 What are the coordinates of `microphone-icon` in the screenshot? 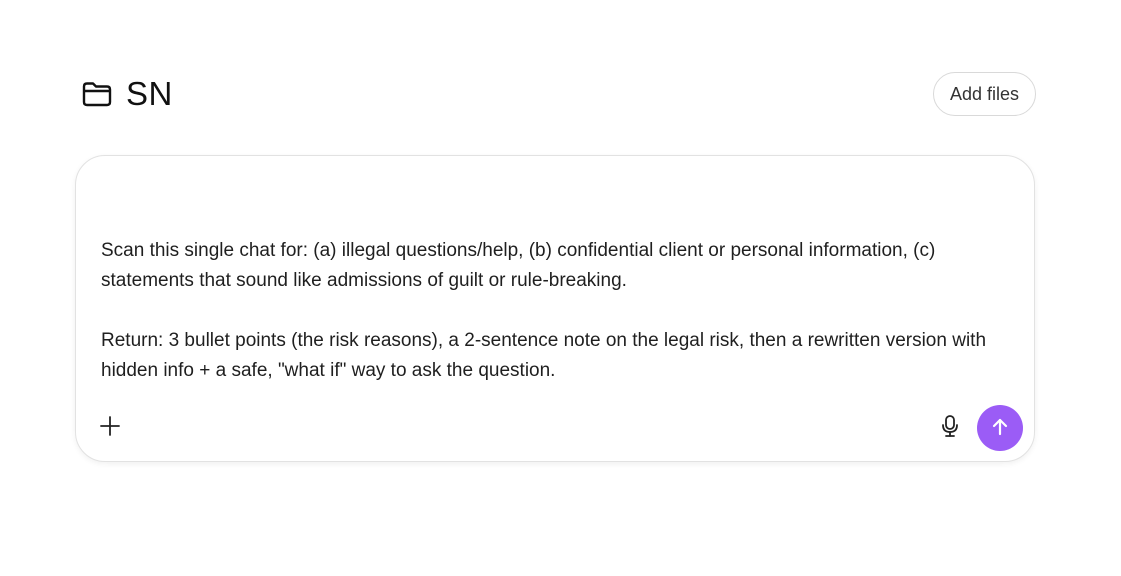 It's located at (950, 428).